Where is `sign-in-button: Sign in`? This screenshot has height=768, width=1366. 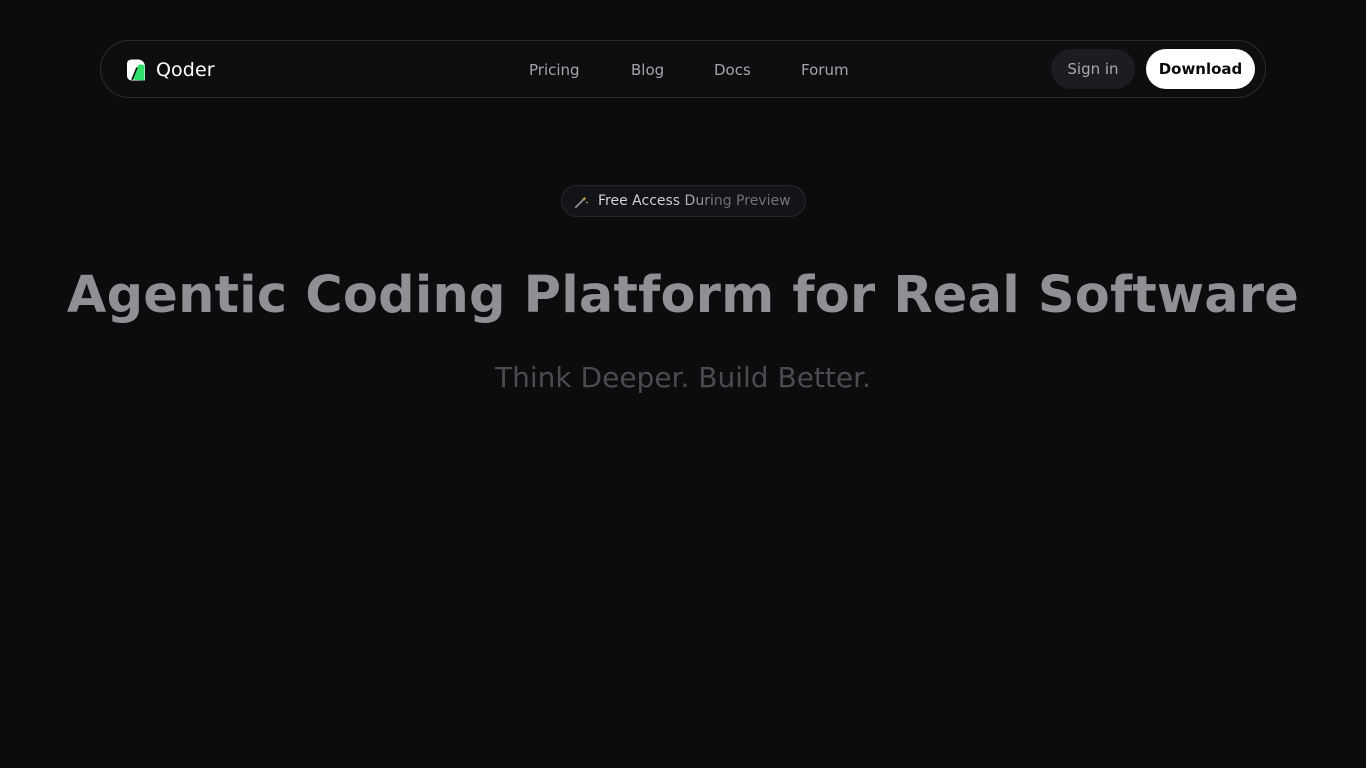
sign-in-button: Sign in is located at coordinates (1093, 69).